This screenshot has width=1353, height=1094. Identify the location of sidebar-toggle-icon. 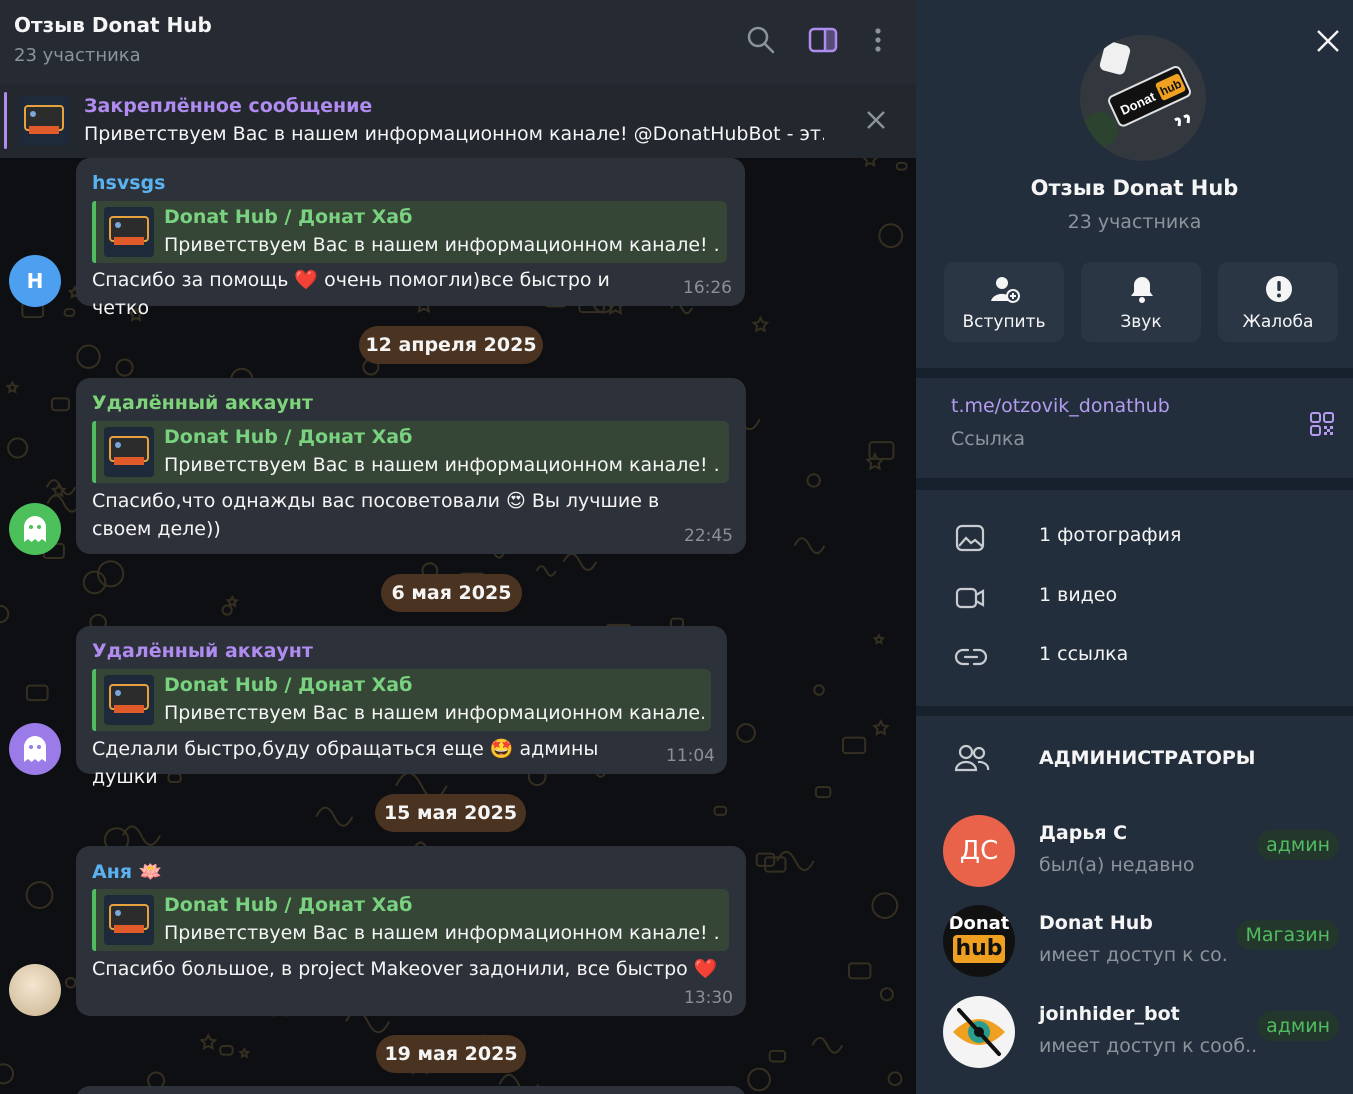
(823, 40).